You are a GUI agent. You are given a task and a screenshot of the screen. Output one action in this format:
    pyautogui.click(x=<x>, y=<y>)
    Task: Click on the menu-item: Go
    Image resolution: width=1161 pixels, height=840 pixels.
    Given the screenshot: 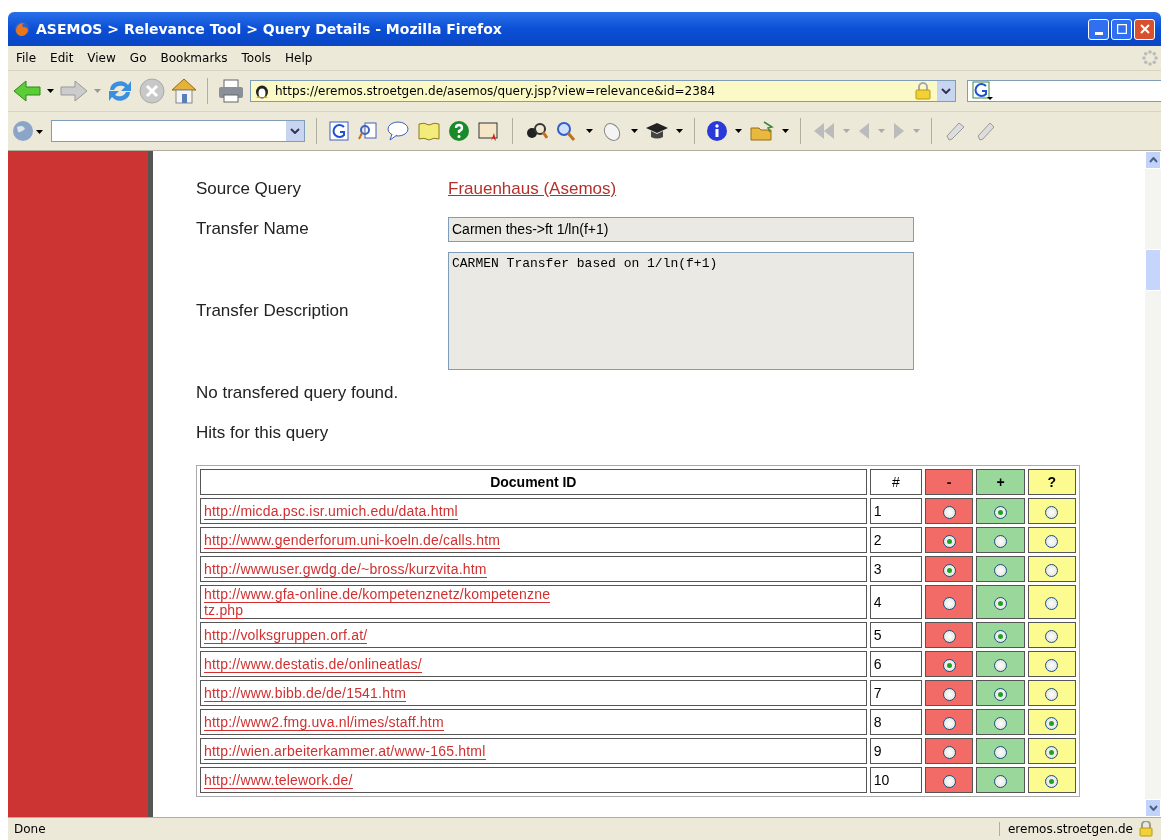 What is the action you would take?
    pyautogui.click(x=139, y=58)
    